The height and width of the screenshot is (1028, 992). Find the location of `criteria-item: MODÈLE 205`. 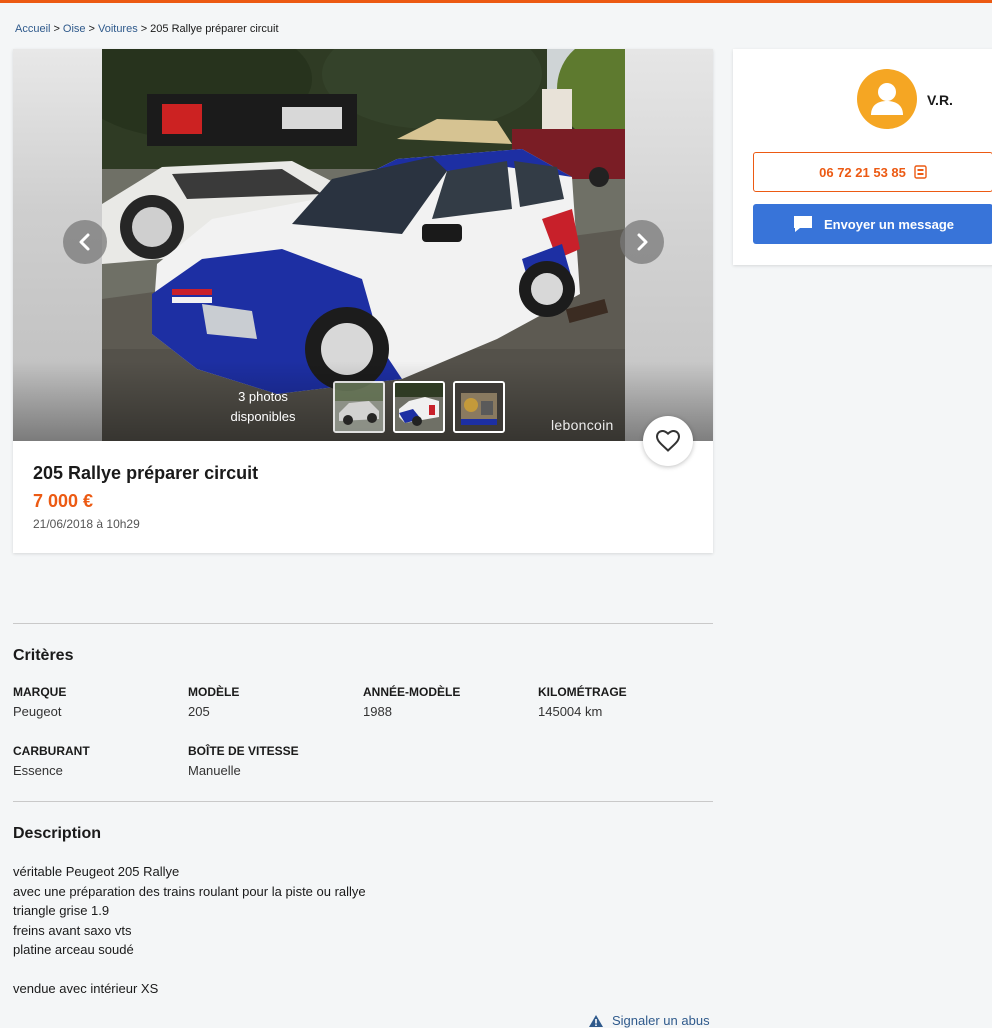

criteria-item: MODÈLE 205 is located at coordinates (273, 702).